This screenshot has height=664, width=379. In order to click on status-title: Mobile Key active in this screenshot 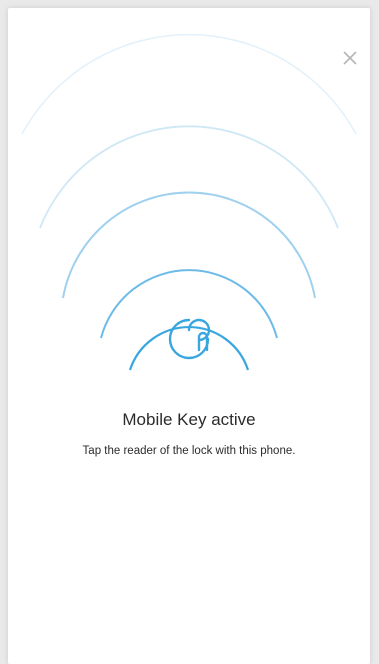, I will do `click(189, 419)`.